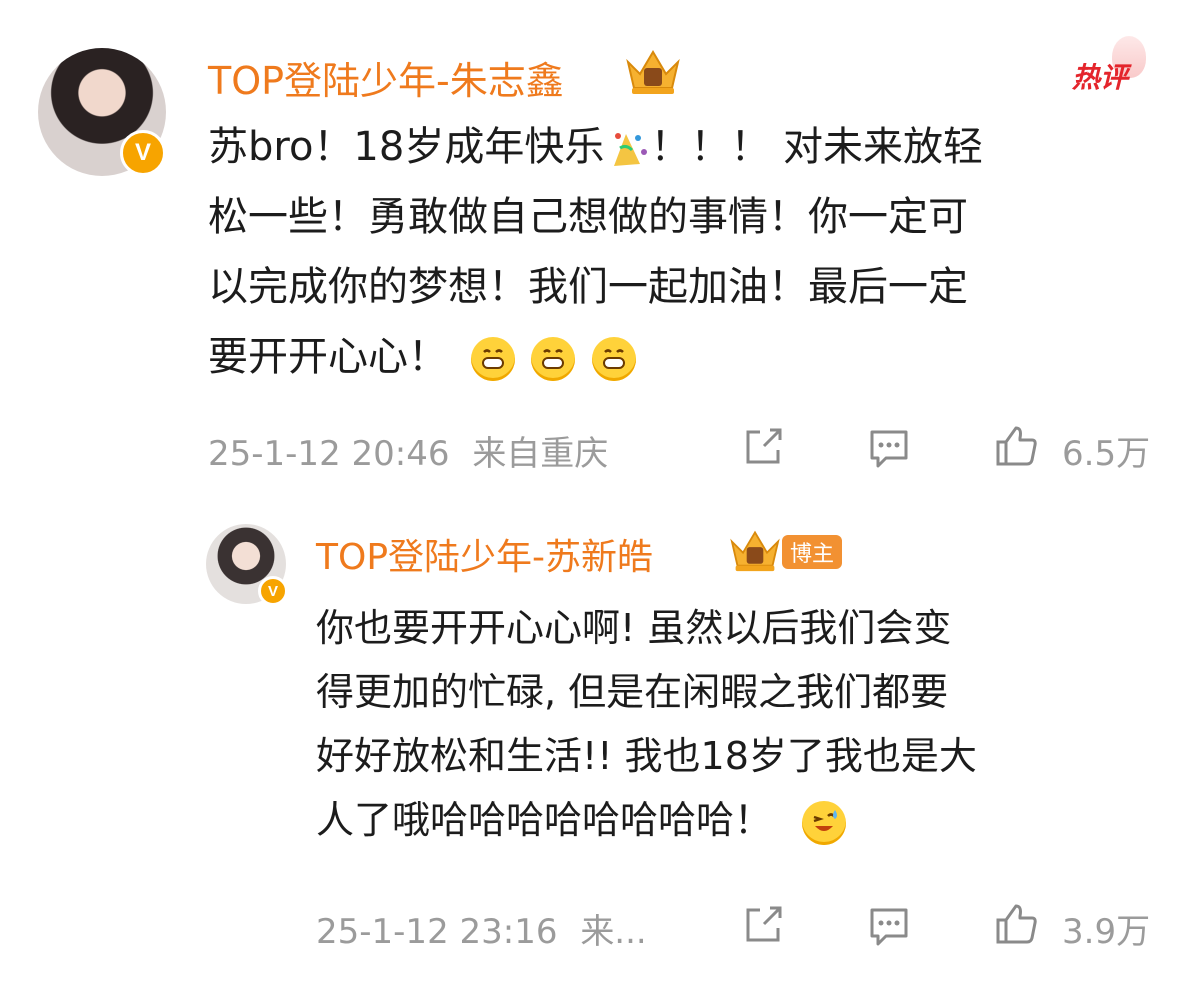 The height and width of the screenshot is (989, 1200). I want to click on reply-line-3: 好好放松和生活!! 我也18岁了我也是大, so click(646, 756).